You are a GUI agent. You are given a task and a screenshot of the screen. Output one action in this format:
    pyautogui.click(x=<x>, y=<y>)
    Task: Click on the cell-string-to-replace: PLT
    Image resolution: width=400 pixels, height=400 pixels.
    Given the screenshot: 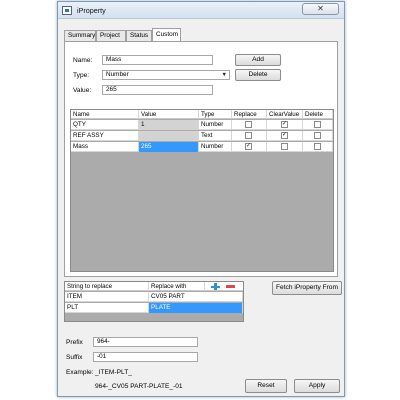 What is the action you would take?
    pyautogui.click(x=107, y=308)
    